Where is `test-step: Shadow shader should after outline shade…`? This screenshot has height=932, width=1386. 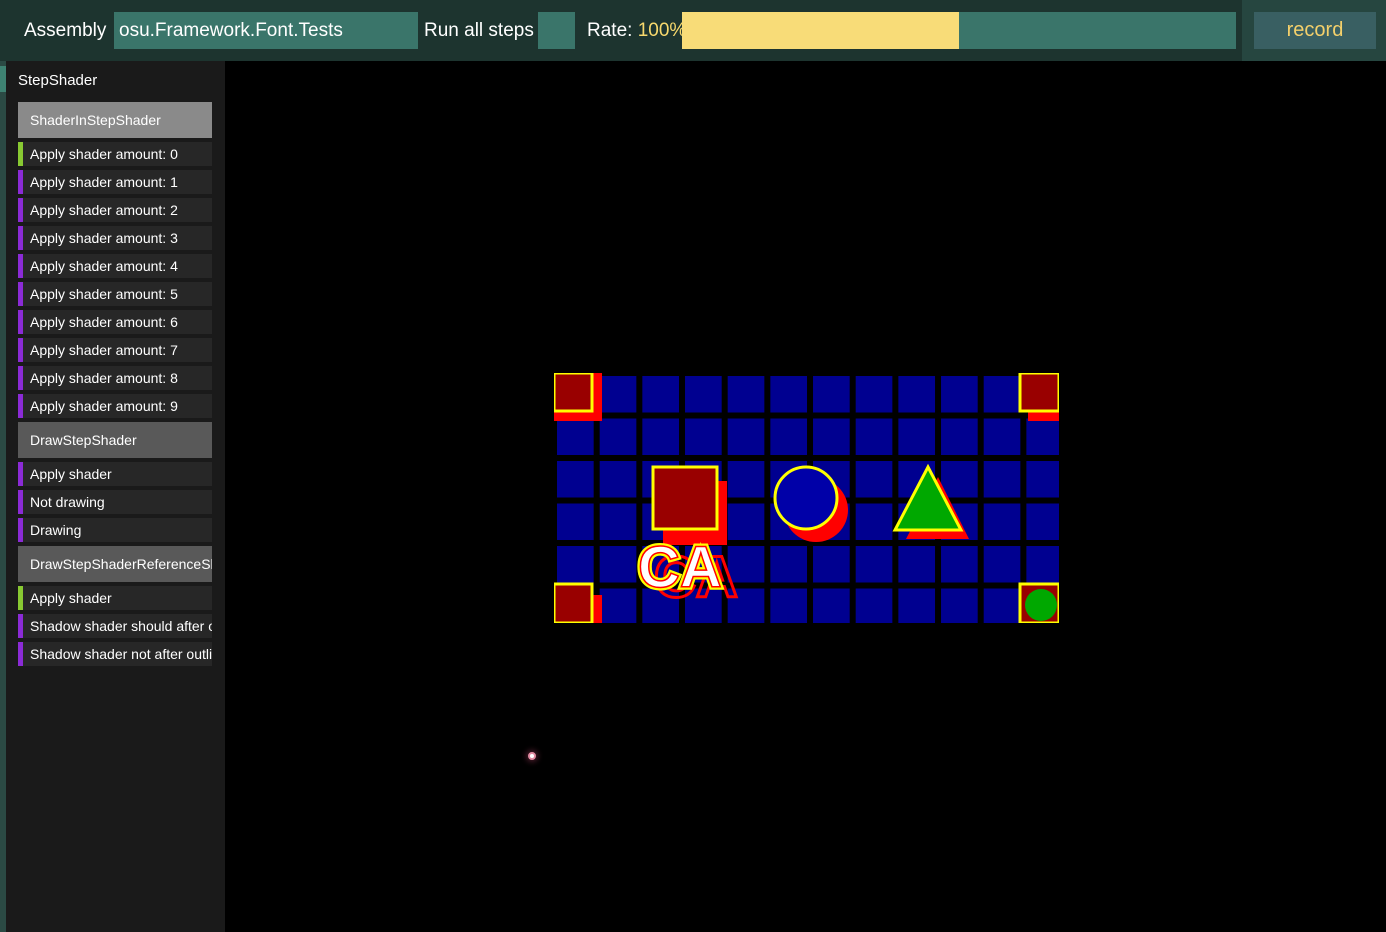
test-step: Shadow shader should after outline shade… is located at coordinates (115, 626).